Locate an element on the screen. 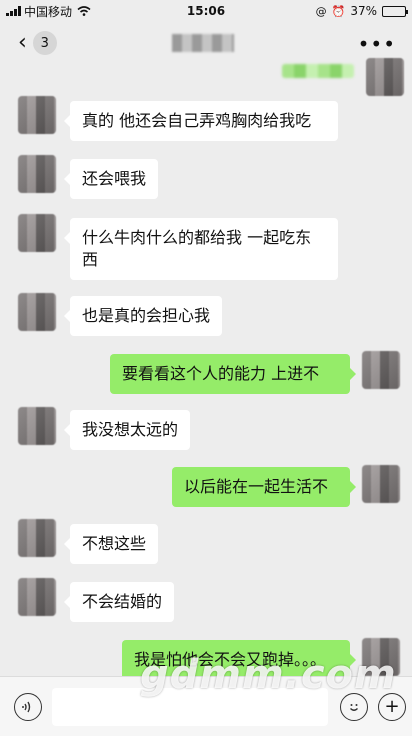 The image size is (412, 736). message-bubble: 我没想太远的 is located at coordinates (127, 430).